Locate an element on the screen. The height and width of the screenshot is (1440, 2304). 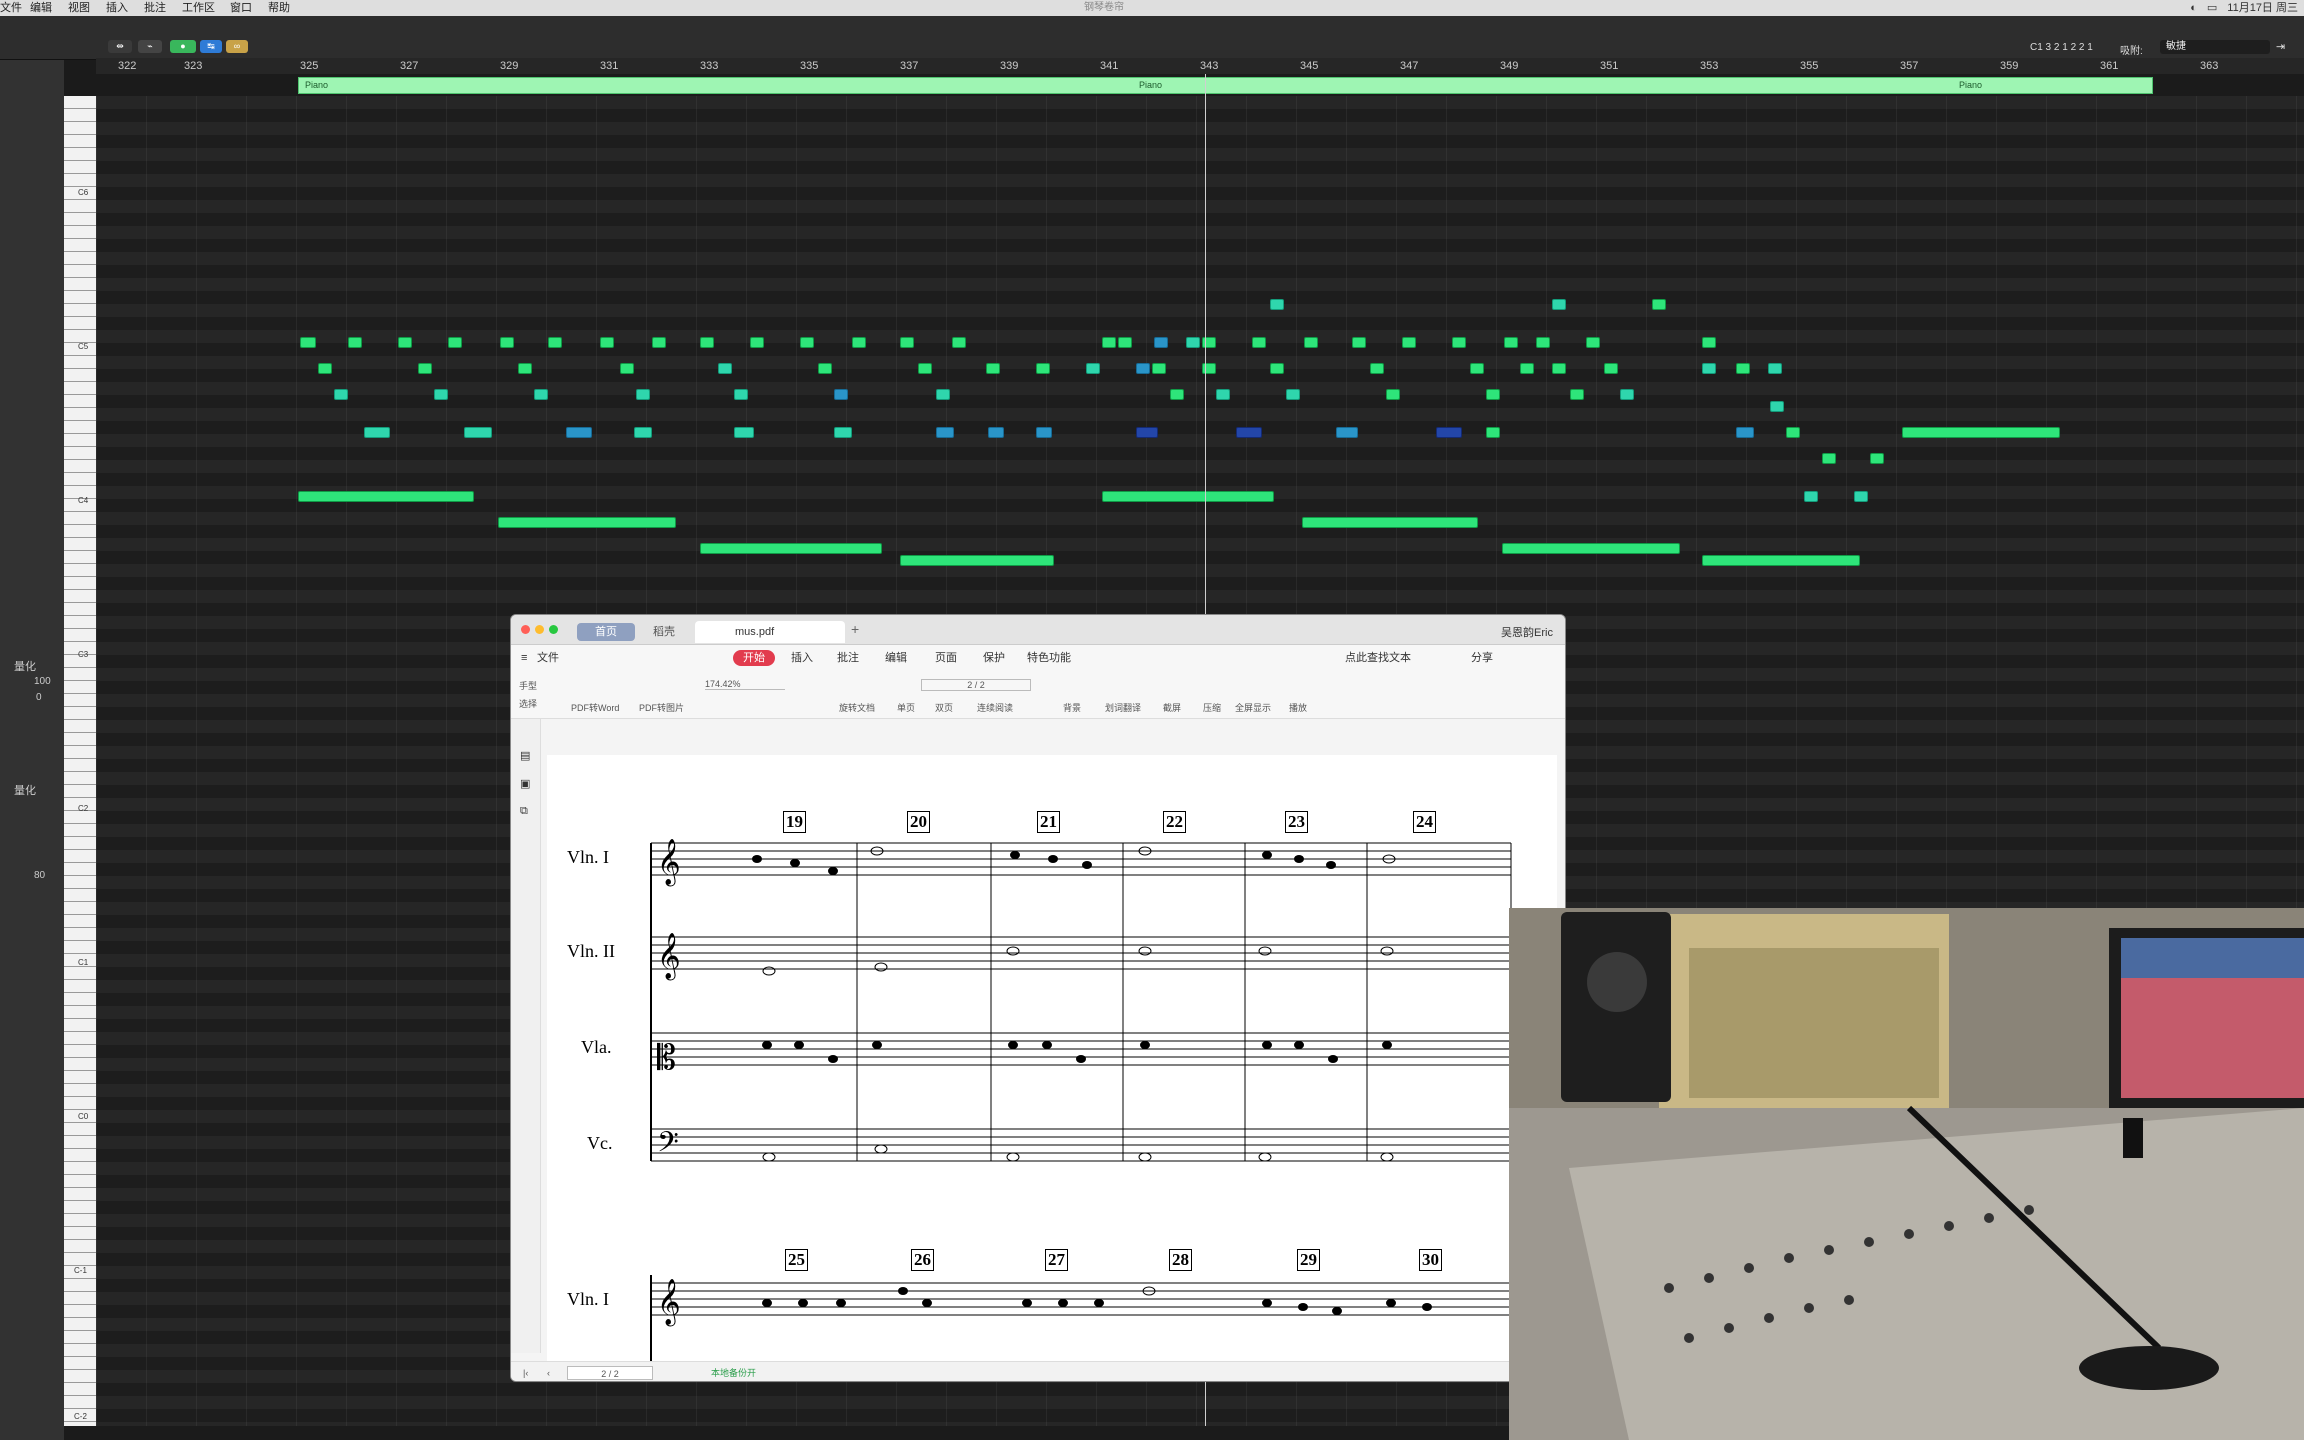
quantize-label: 量化 is located at coordinates (25, 666).